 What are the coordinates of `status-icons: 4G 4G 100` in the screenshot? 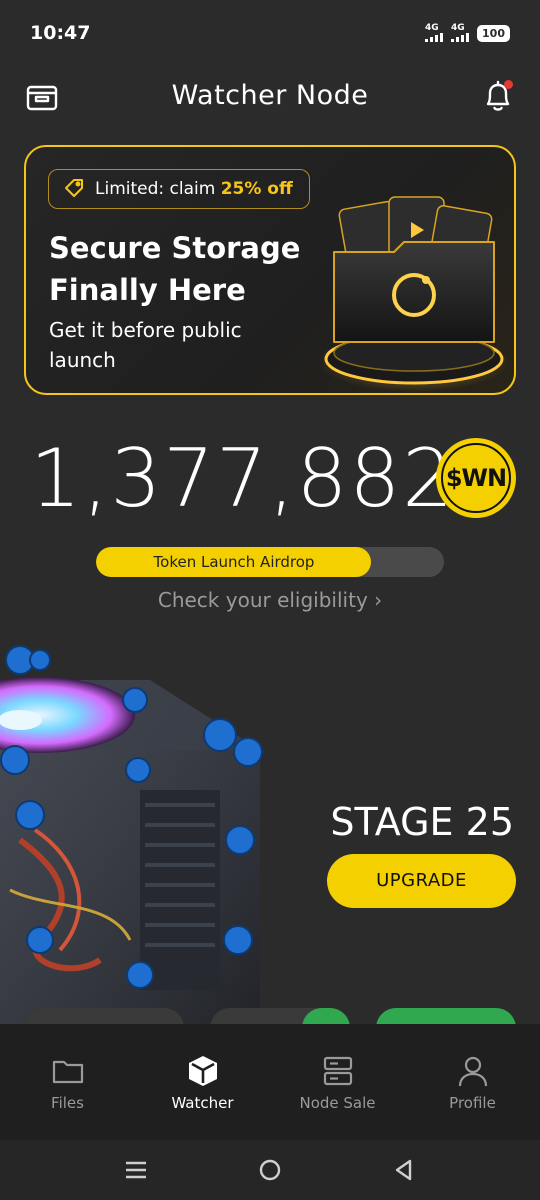 It's located at (467, 33).